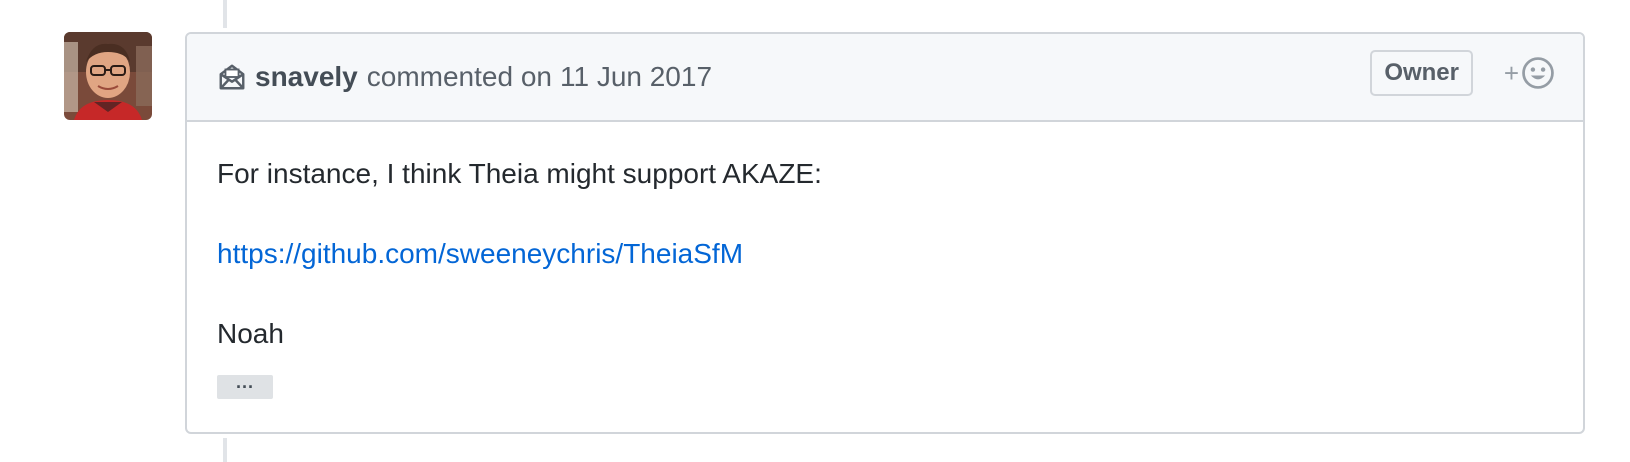 The image size is (1630, 462). Describe the element at coordinates (1538, 73) in the screenshot. I see `smiley-icon` at that location.